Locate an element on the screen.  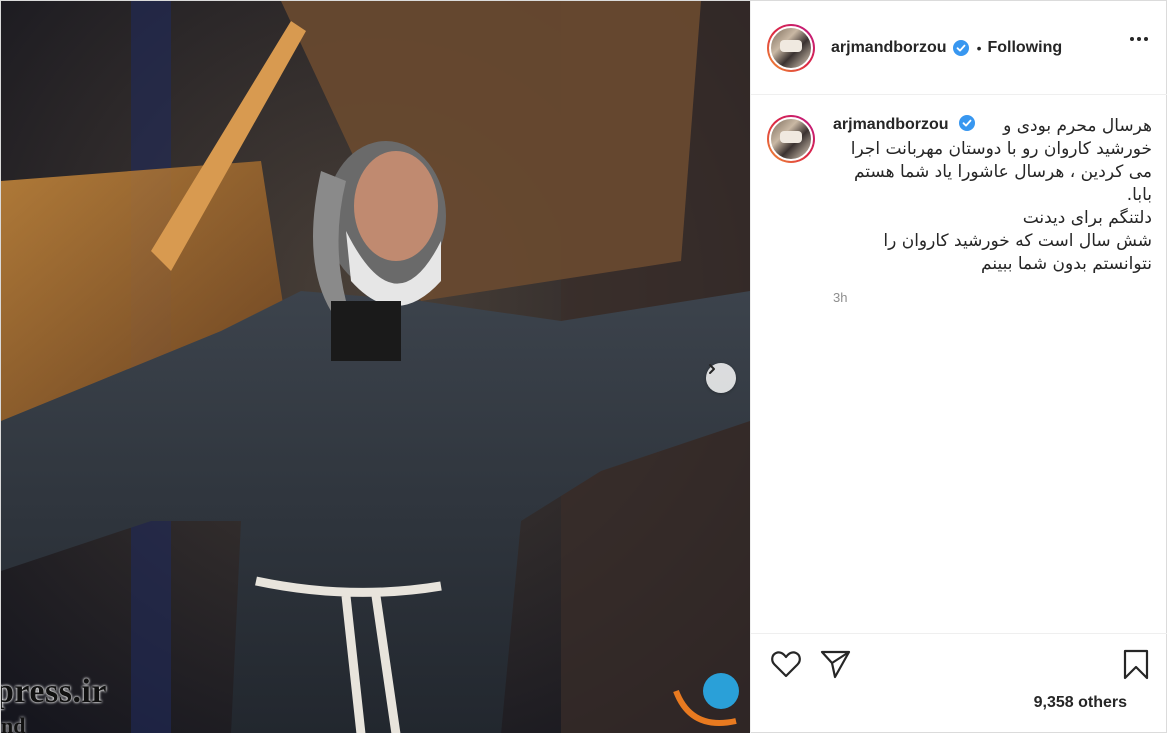
author-avatar is located at coordinates (791, 47).